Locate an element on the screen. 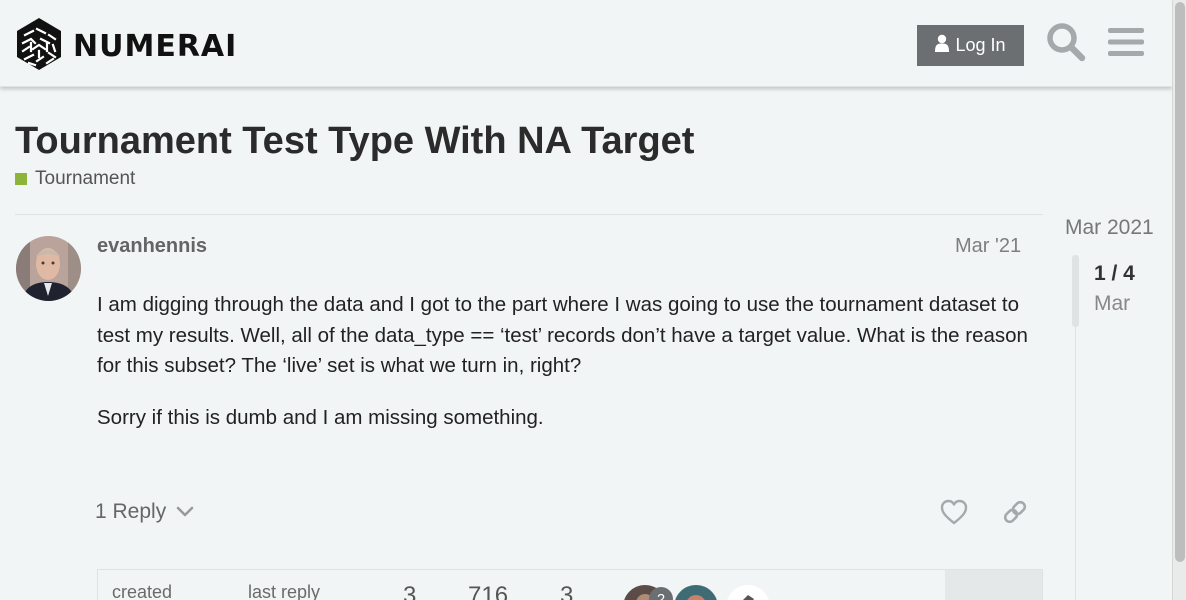  author-username: evanhennis is located at coordinates (152, 246).